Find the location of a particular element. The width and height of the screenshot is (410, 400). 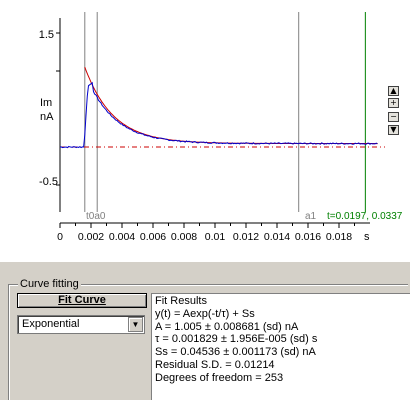

fit-curve-line is located at coordinates (231, 106).